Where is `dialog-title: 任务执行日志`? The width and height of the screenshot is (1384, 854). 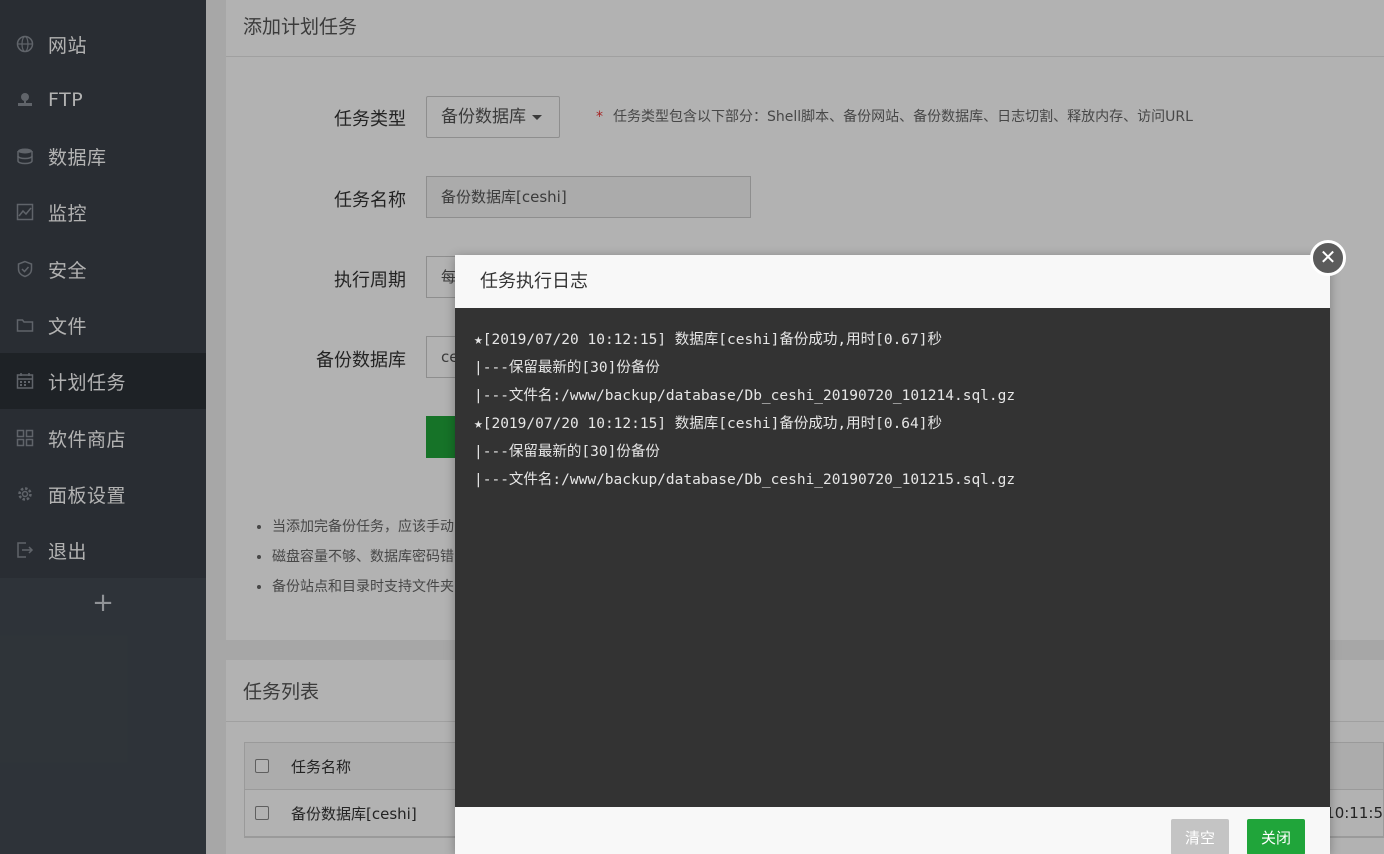
dialog-title: 任务执行日志 is located at coordinates (892, 281).